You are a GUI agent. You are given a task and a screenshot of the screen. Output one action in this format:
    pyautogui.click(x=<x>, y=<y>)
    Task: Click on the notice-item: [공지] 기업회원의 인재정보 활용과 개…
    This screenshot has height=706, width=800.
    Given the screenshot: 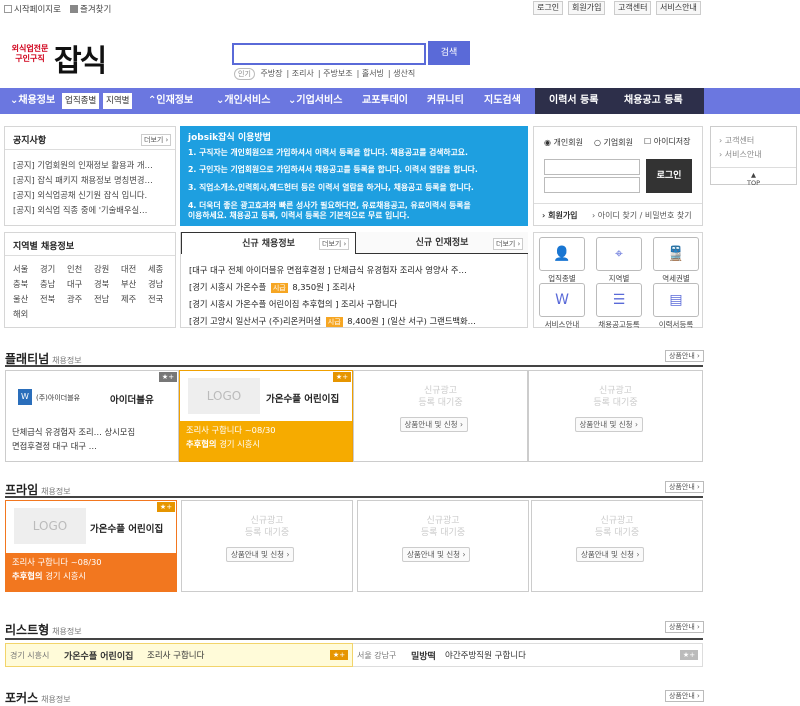 What is the action you would take?
    pyautogui.click(x=93, y=165)
    